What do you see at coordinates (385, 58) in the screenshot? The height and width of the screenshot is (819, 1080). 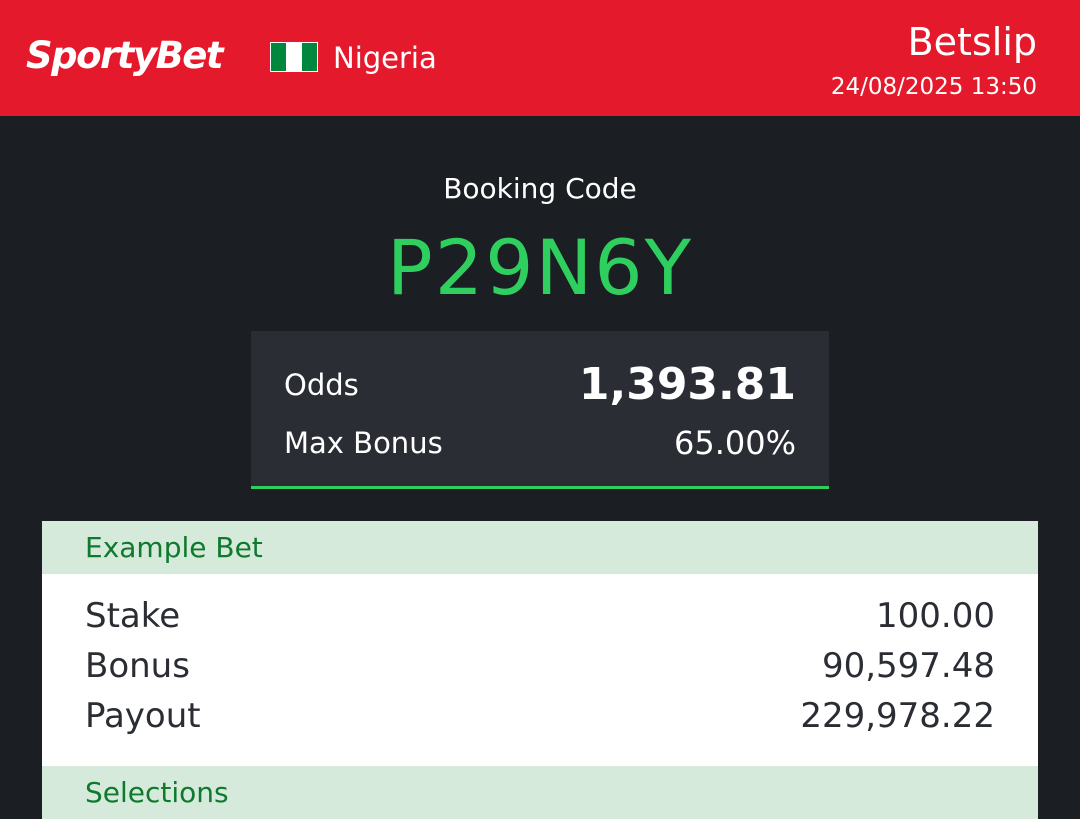 I see `country-label: Nigeria` at bounding box center [385, 58].